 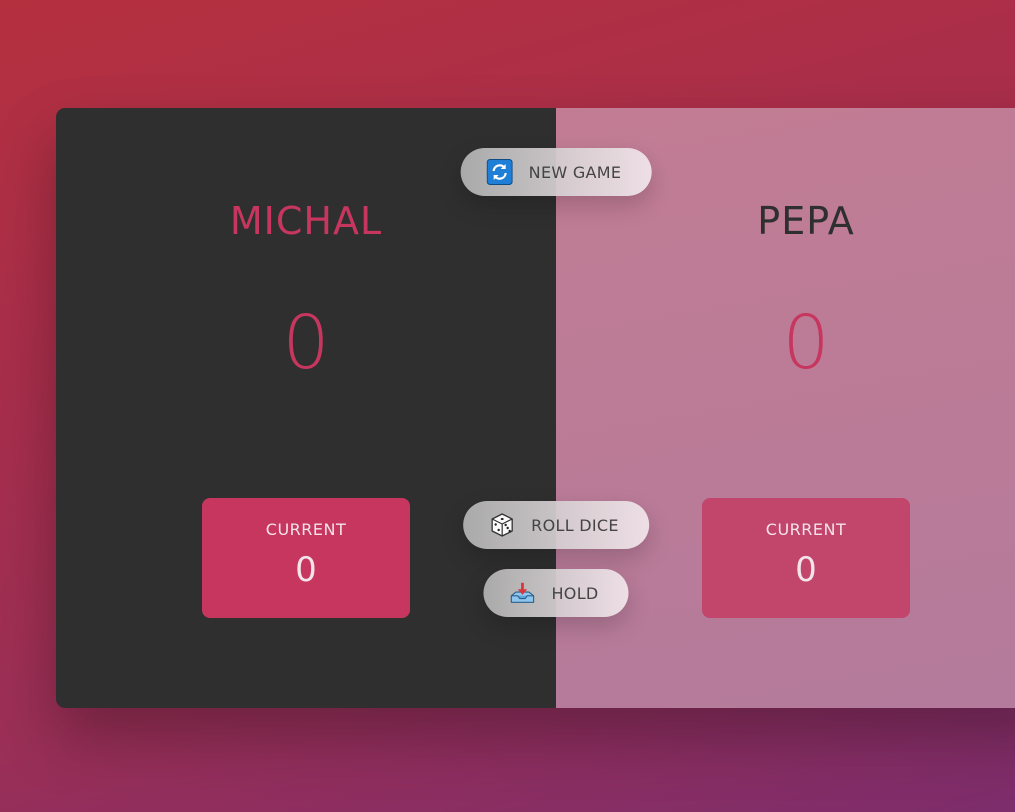 I want to click on roll-dice-button: ROLL DICE, so click(x=556, y=525).